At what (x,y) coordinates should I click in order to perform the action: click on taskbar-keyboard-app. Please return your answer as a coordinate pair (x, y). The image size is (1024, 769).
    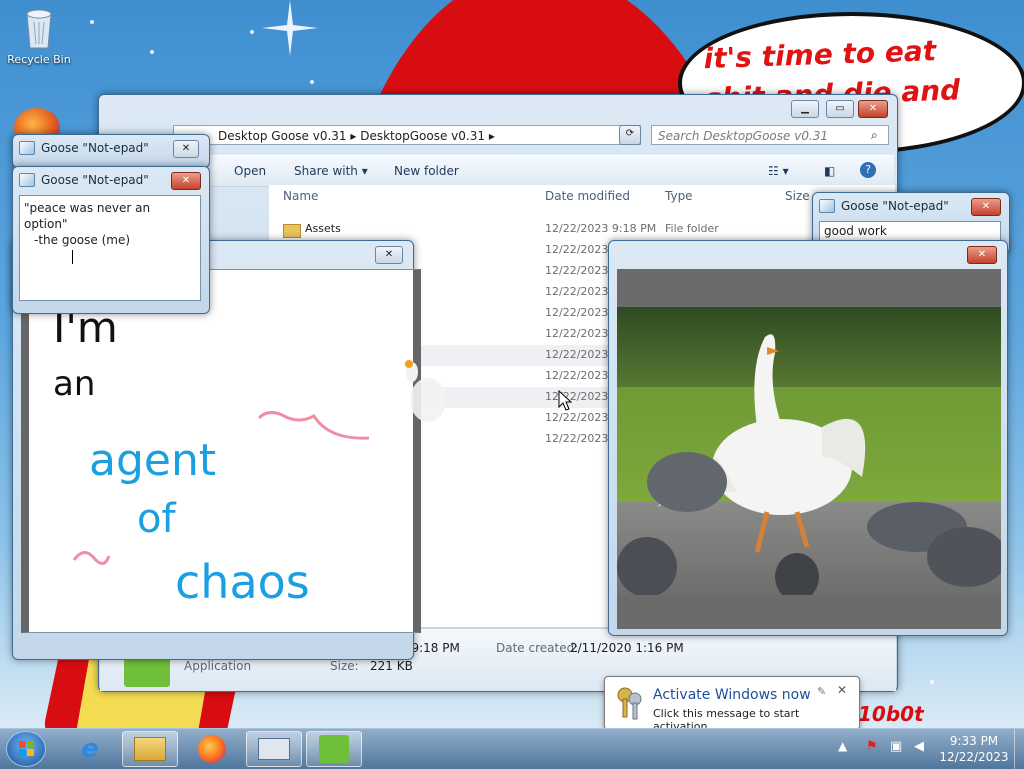
    Looking at the image, I should click on (274, 749).